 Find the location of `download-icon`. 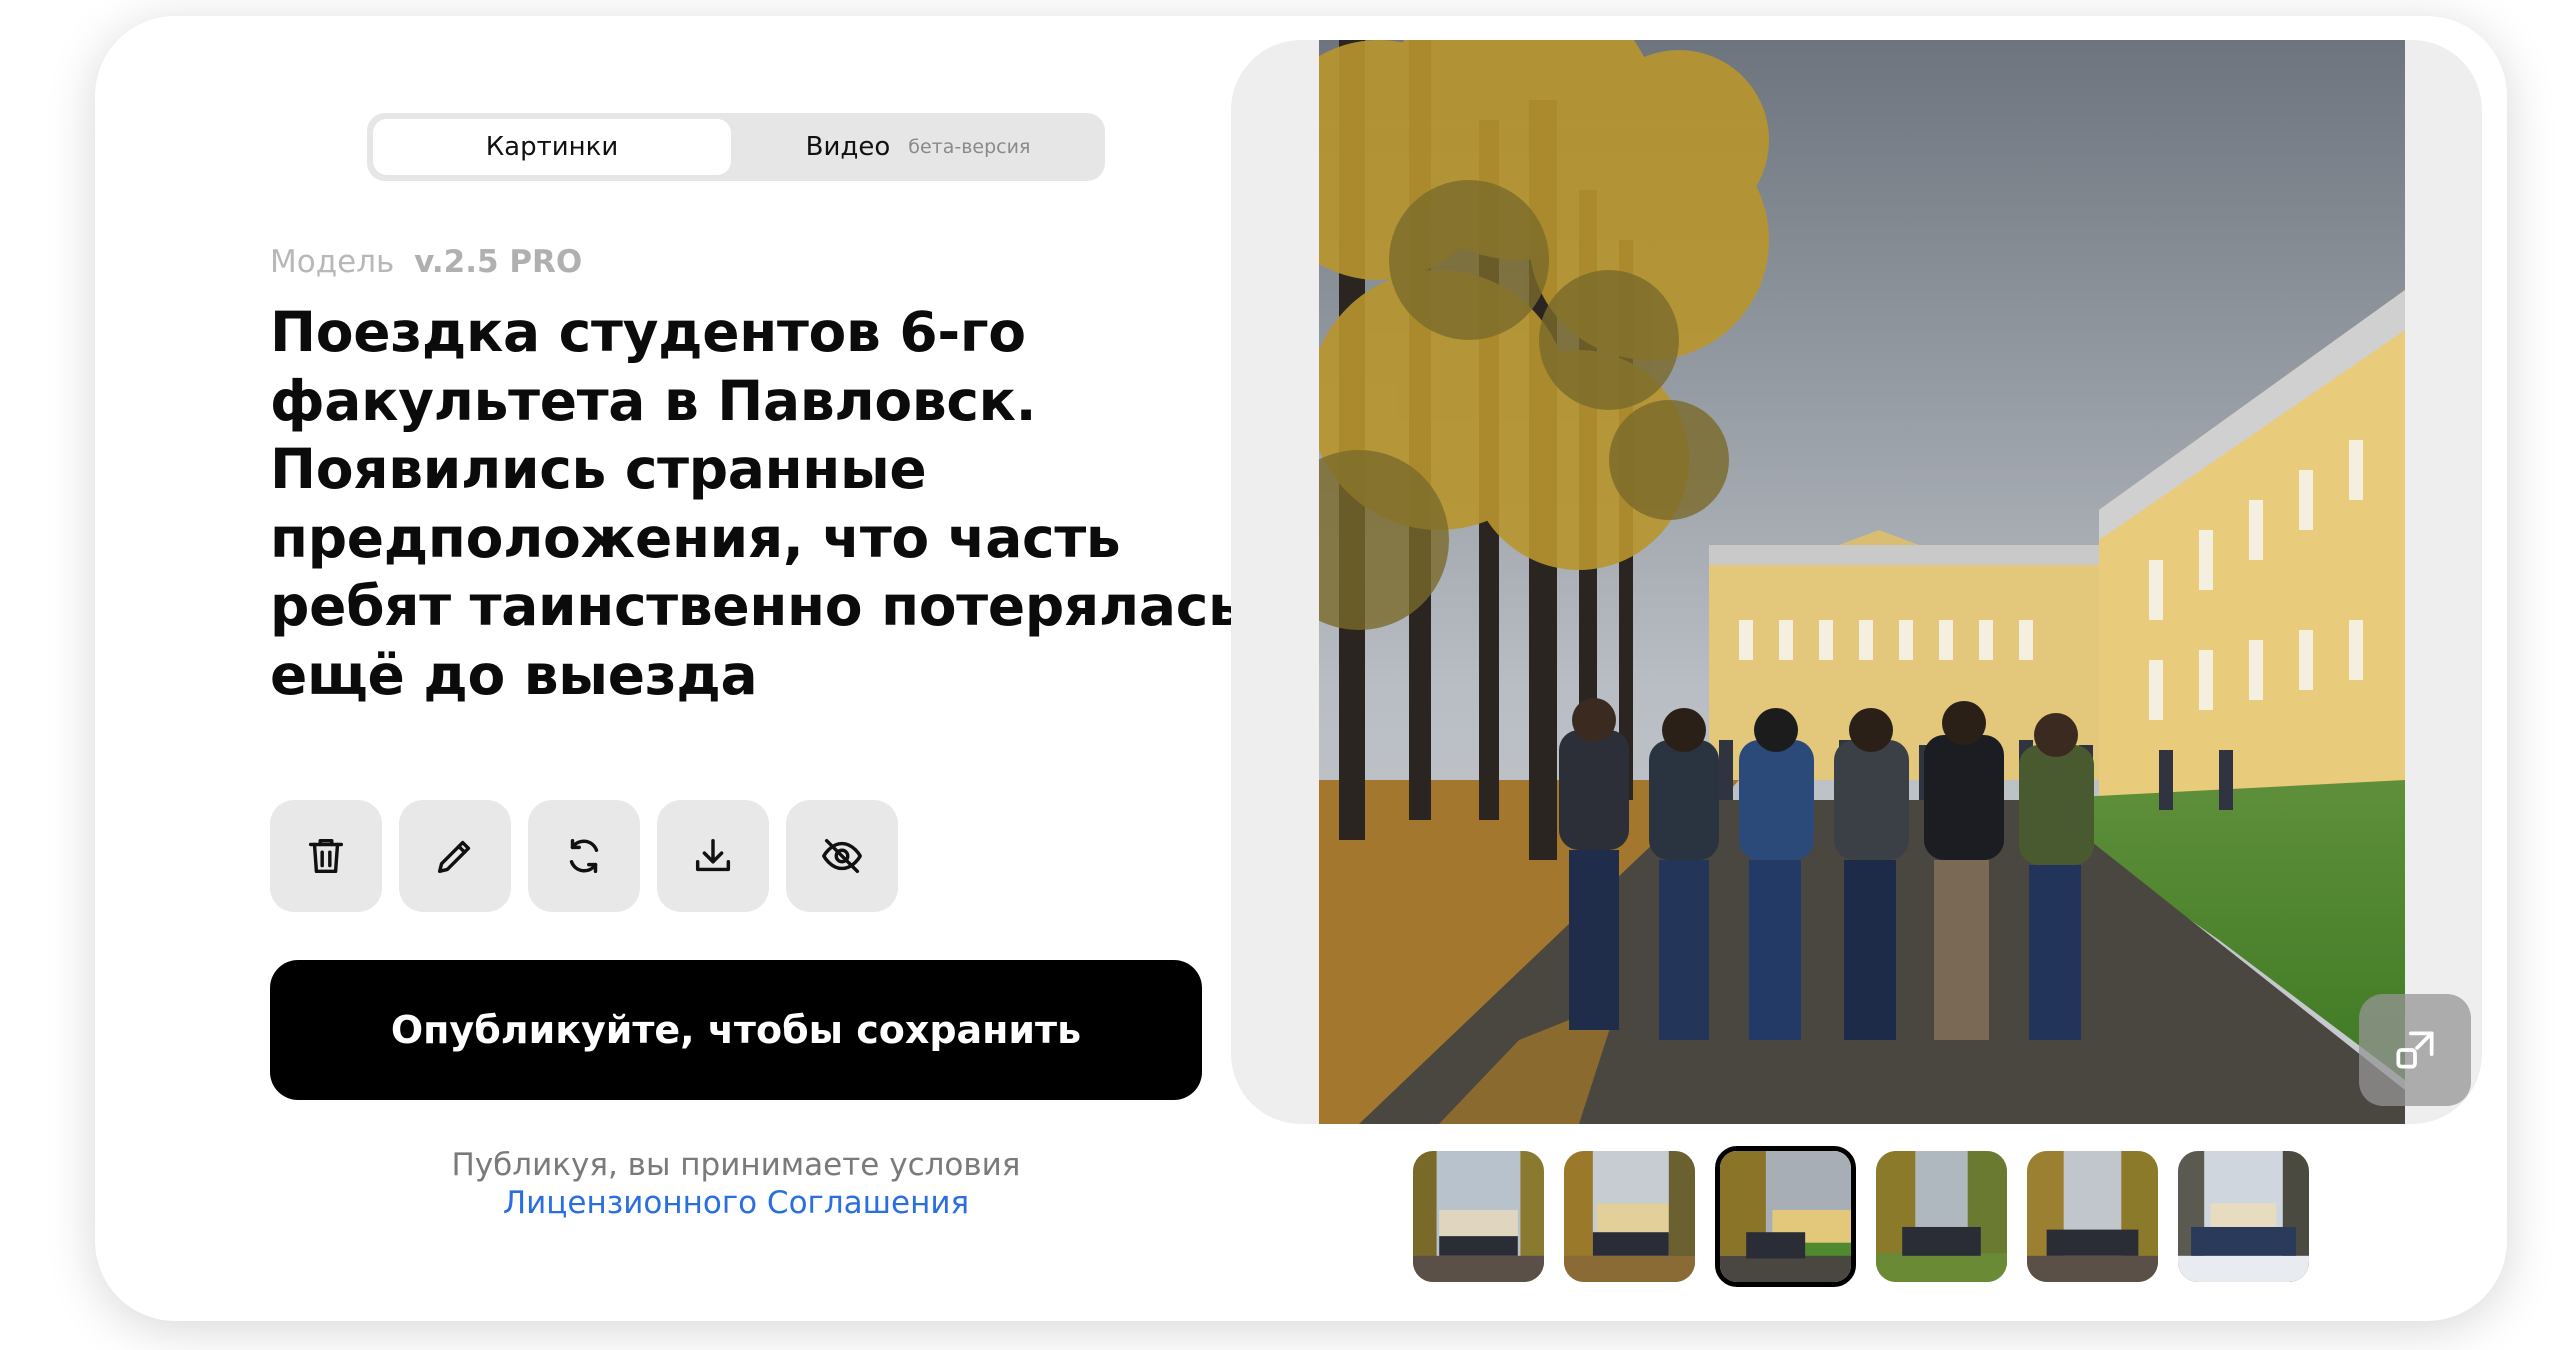

download-icon is located at coordinates (713, 855).